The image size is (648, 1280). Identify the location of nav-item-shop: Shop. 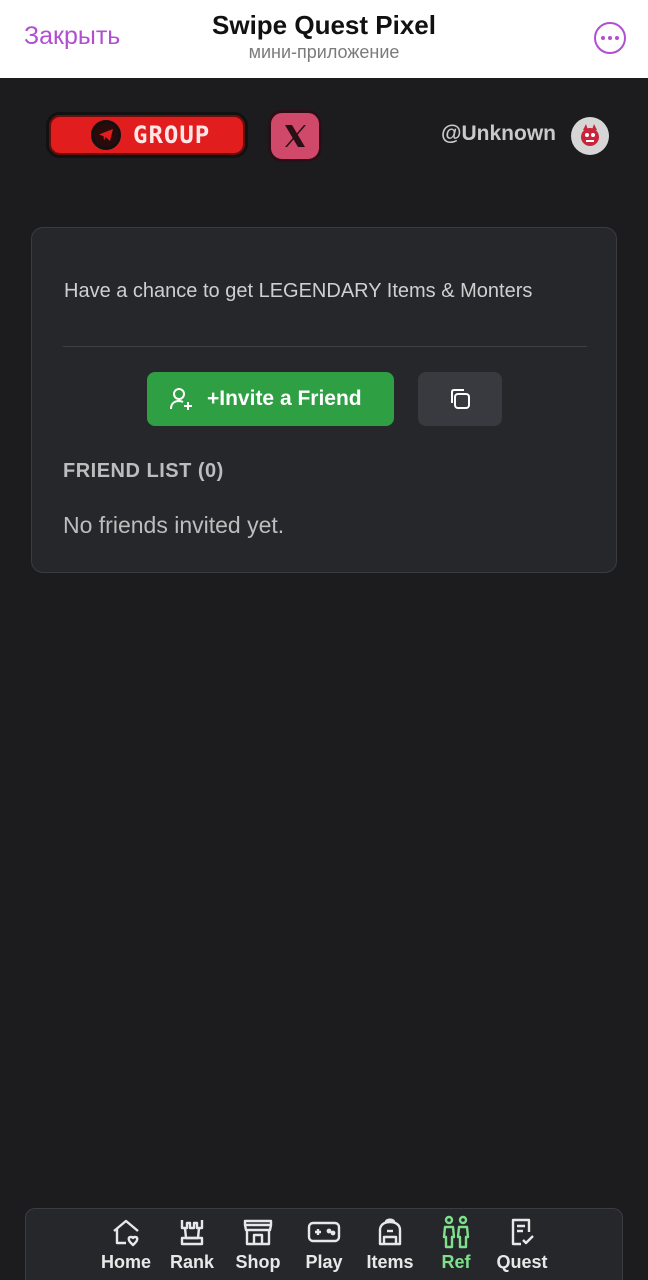
(258, 1244).